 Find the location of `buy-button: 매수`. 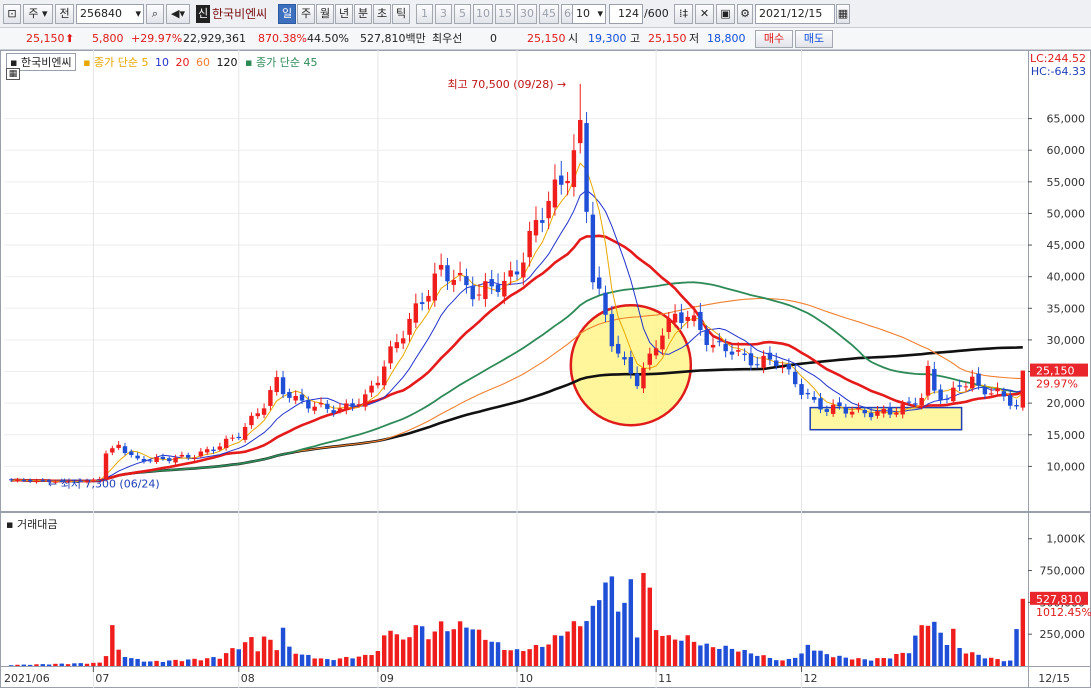

buy-button: 매수 is located at coordinates (774, 39).